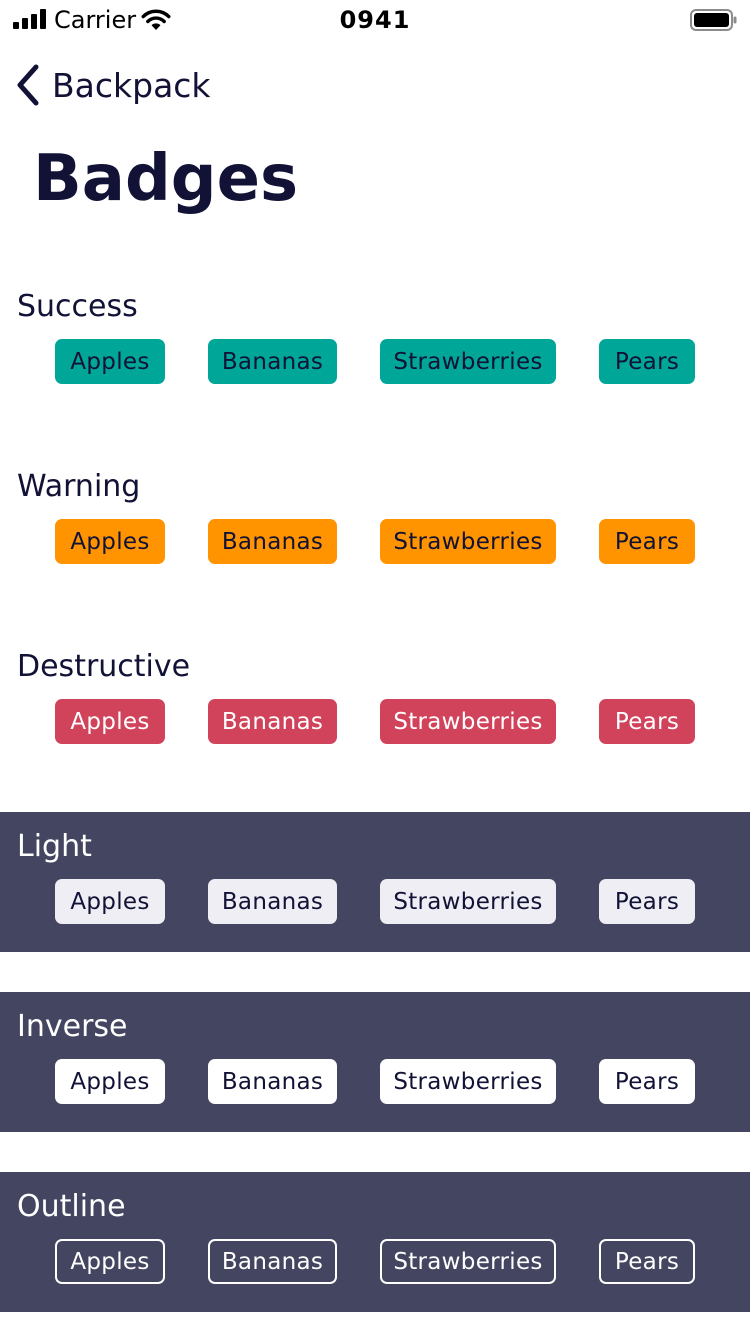 This screenshot has width=750, height=1334. Describe the element at coordinates (166, 179) in the screenshot. I see `page-title: Badges` at that location.